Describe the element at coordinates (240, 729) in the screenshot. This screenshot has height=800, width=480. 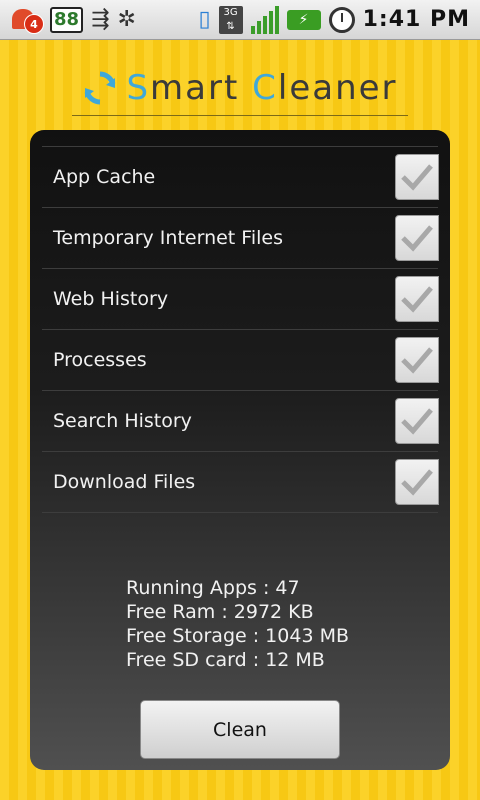
I see `clean-button: Clean` at that location.